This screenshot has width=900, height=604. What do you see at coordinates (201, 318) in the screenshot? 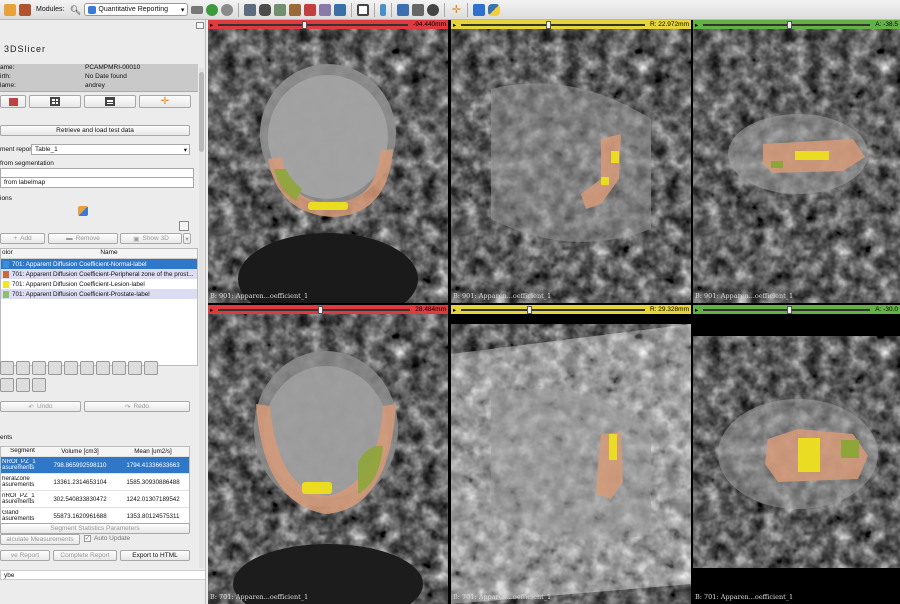
I see `panel-scrollbar` at bounding box center [201, 318].